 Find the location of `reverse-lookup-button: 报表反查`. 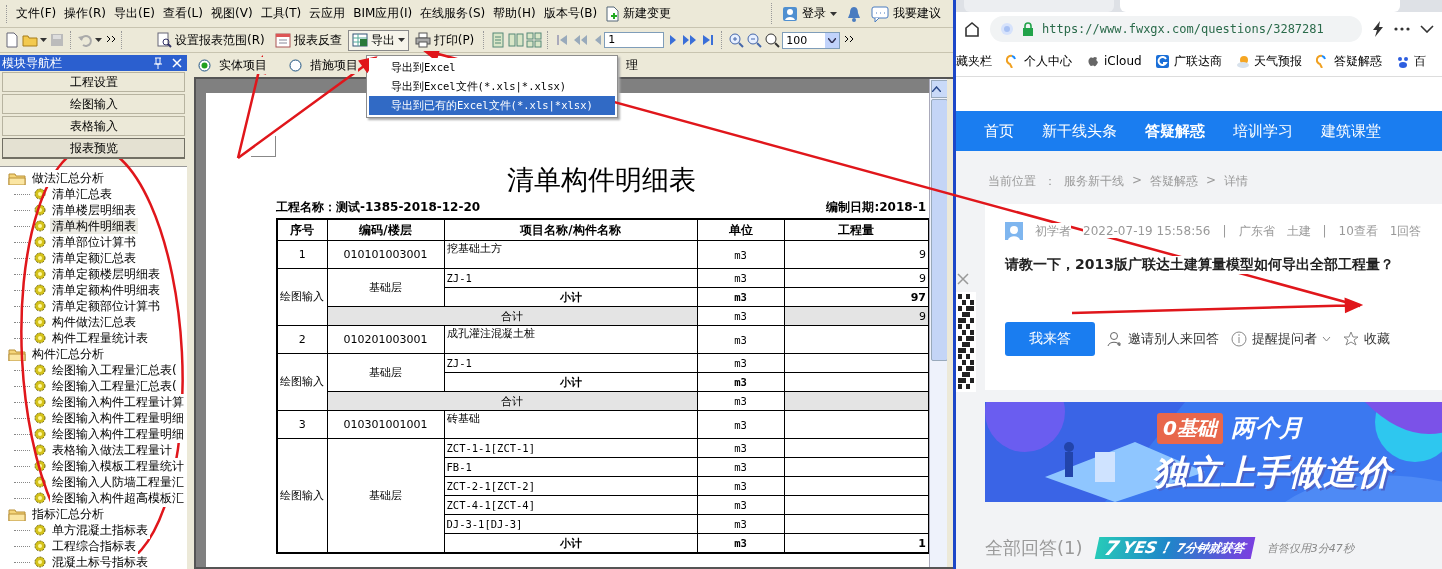

reverse-lookup-button: 报表反查 is located at coordinates (308, 40).